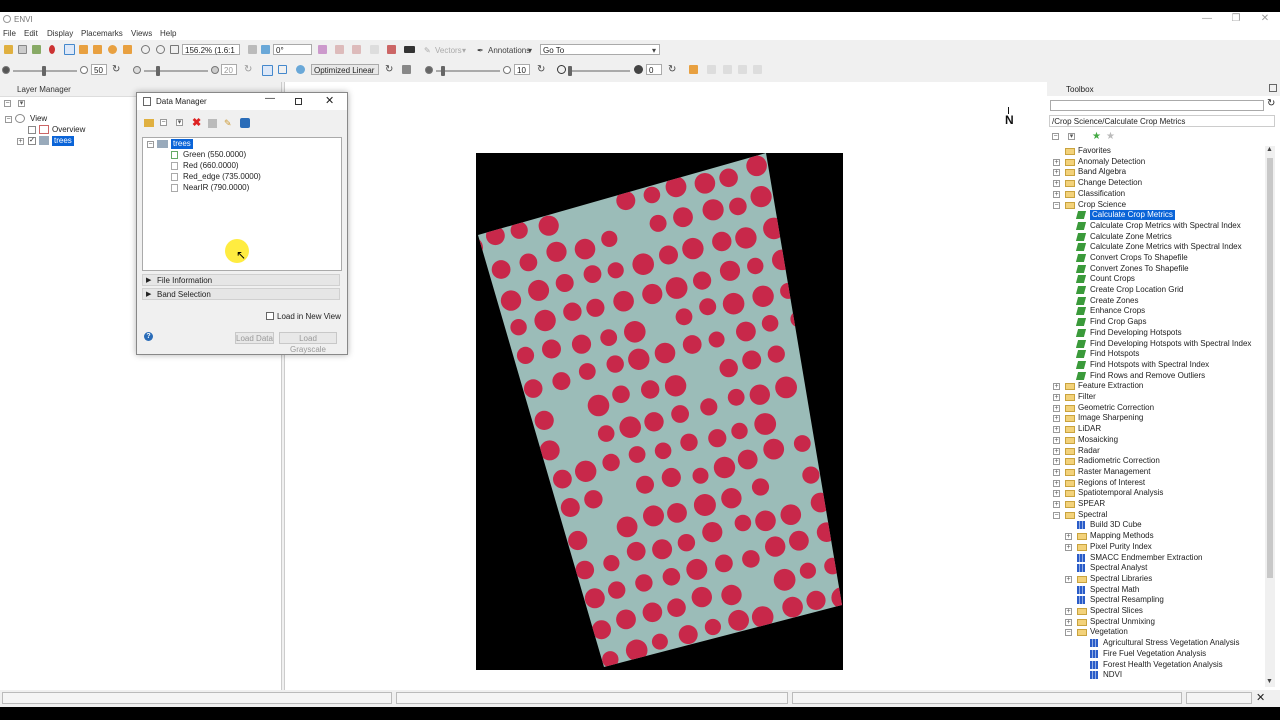 This screenshot has height=720, width=1280. Describe the element at coordinates (530, 50) in the screenshot. I see `annotations-dropdown-icon: ▾` at that location.